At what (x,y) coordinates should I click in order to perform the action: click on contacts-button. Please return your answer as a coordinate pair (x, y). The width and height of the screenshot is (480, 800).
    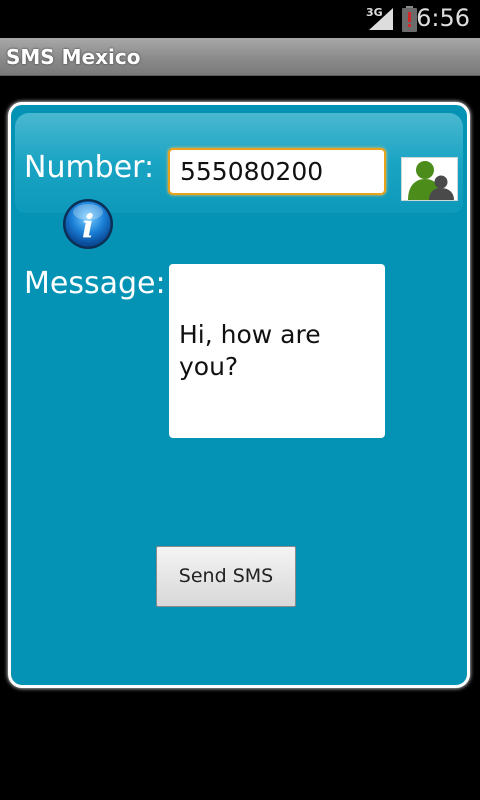
    Looking at the image, I should click on (429, 179).